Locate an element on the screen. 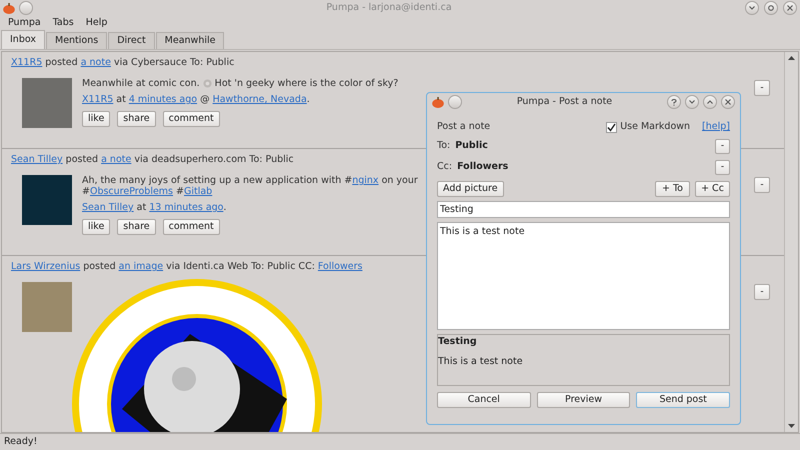 Image resolution: width=800 pixels, height=450 pixels. note-body-field: This is a test note is located at coordinates (583, 276).